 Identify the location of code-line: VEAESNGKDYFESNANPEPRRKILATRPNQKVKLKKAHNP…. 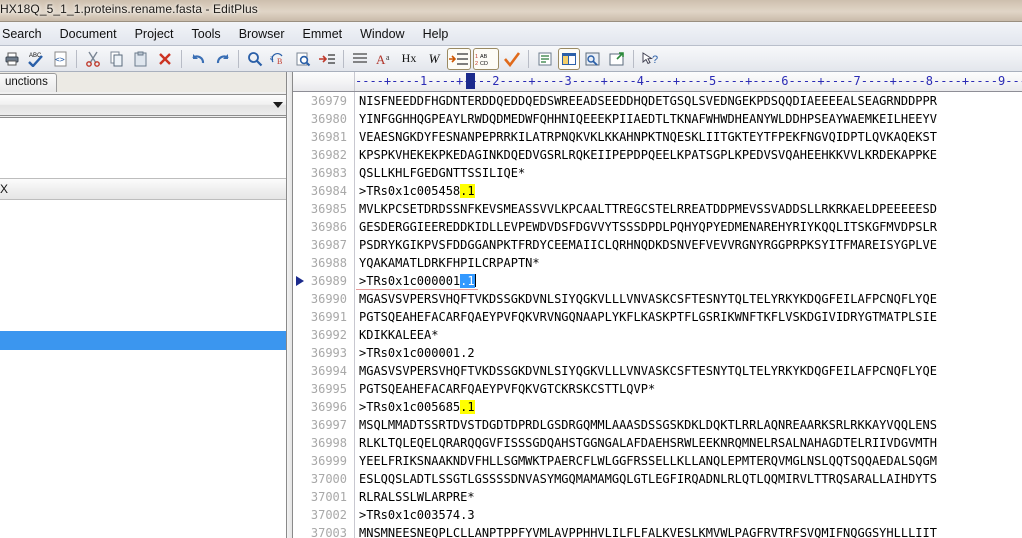
(690, 137).